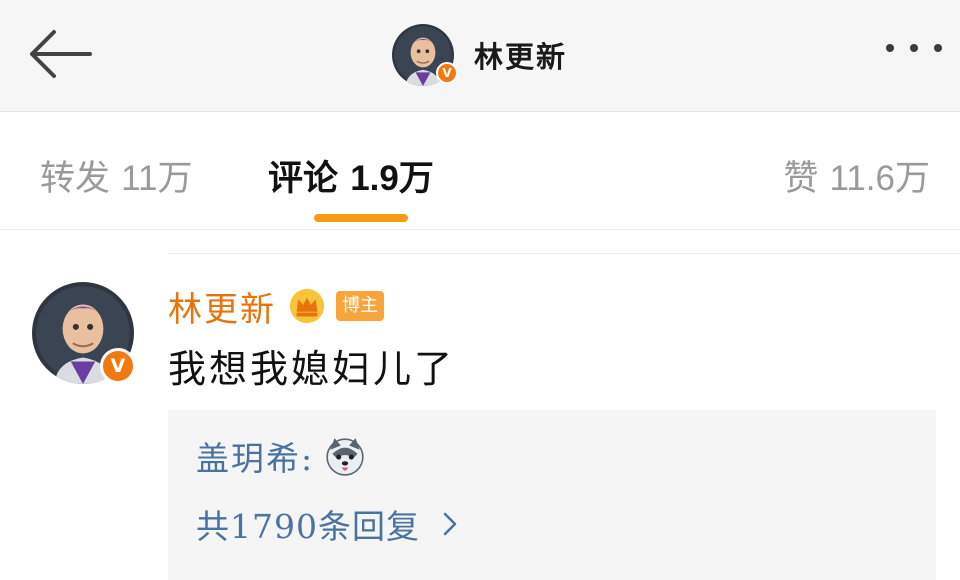  What do you see at coordinates (255, 456) in the screenshot?
I see `reply-author: 盖玥希:` at bounding box center [255, 456].